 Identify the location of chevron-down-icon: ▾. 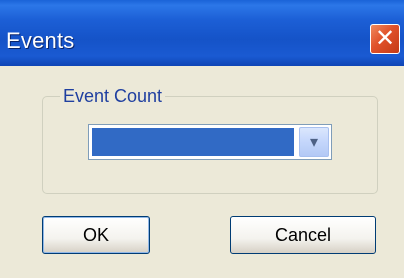
(314, 142).